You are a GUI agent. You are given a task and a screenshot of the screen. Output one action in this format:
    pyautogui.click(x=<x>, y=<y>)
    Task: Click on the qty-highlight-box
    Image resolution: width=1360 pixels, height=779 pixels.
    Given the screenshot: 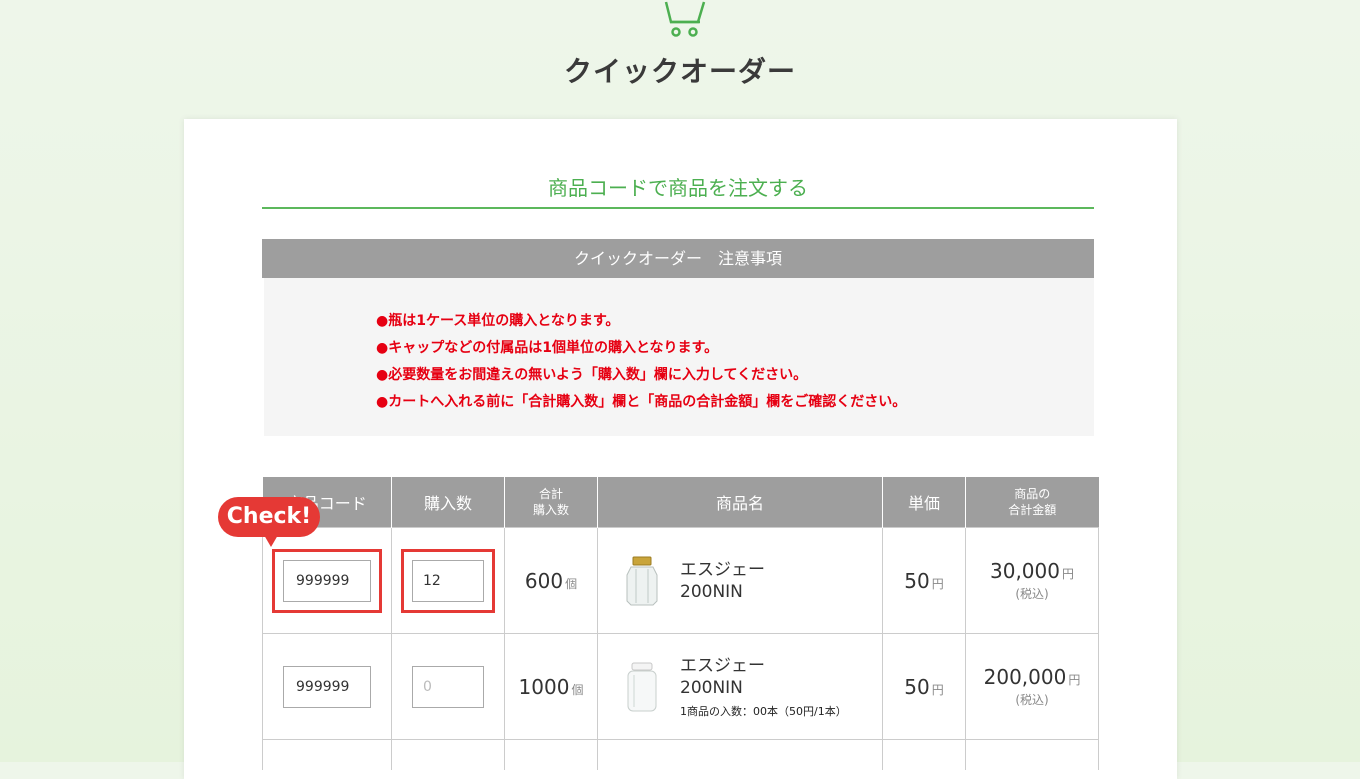 What is the action you would take?
    pyautogui.click(x=448, y=580)
    